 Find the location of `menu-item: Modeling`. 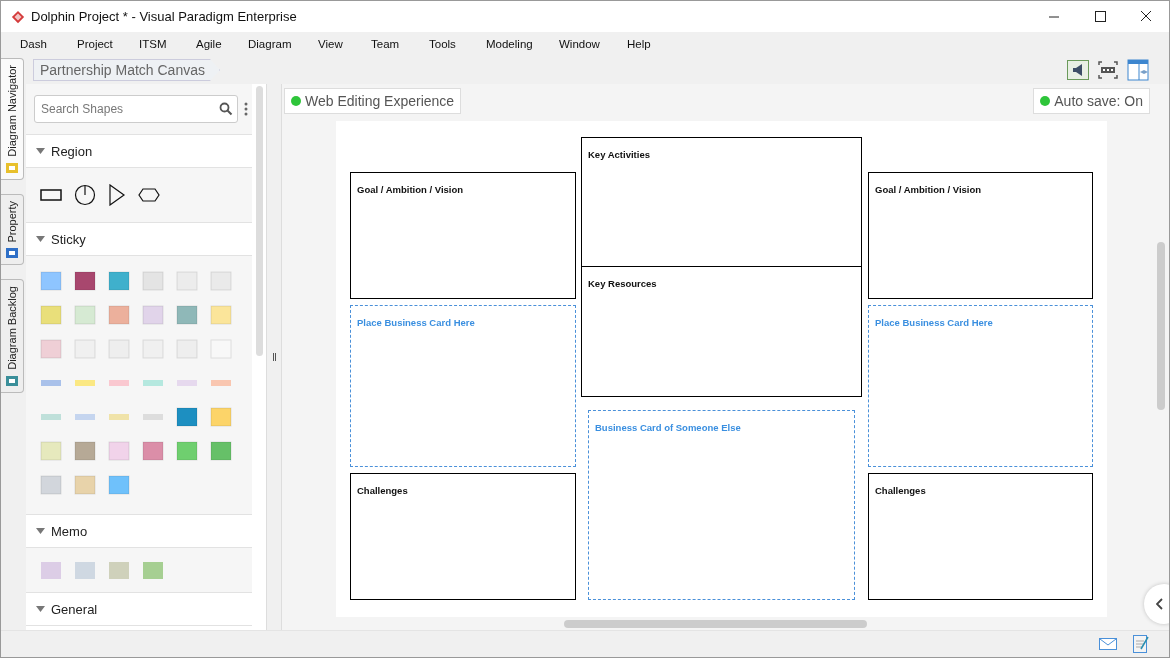

menu-item: Modeling is located at coordinates (522, 44).